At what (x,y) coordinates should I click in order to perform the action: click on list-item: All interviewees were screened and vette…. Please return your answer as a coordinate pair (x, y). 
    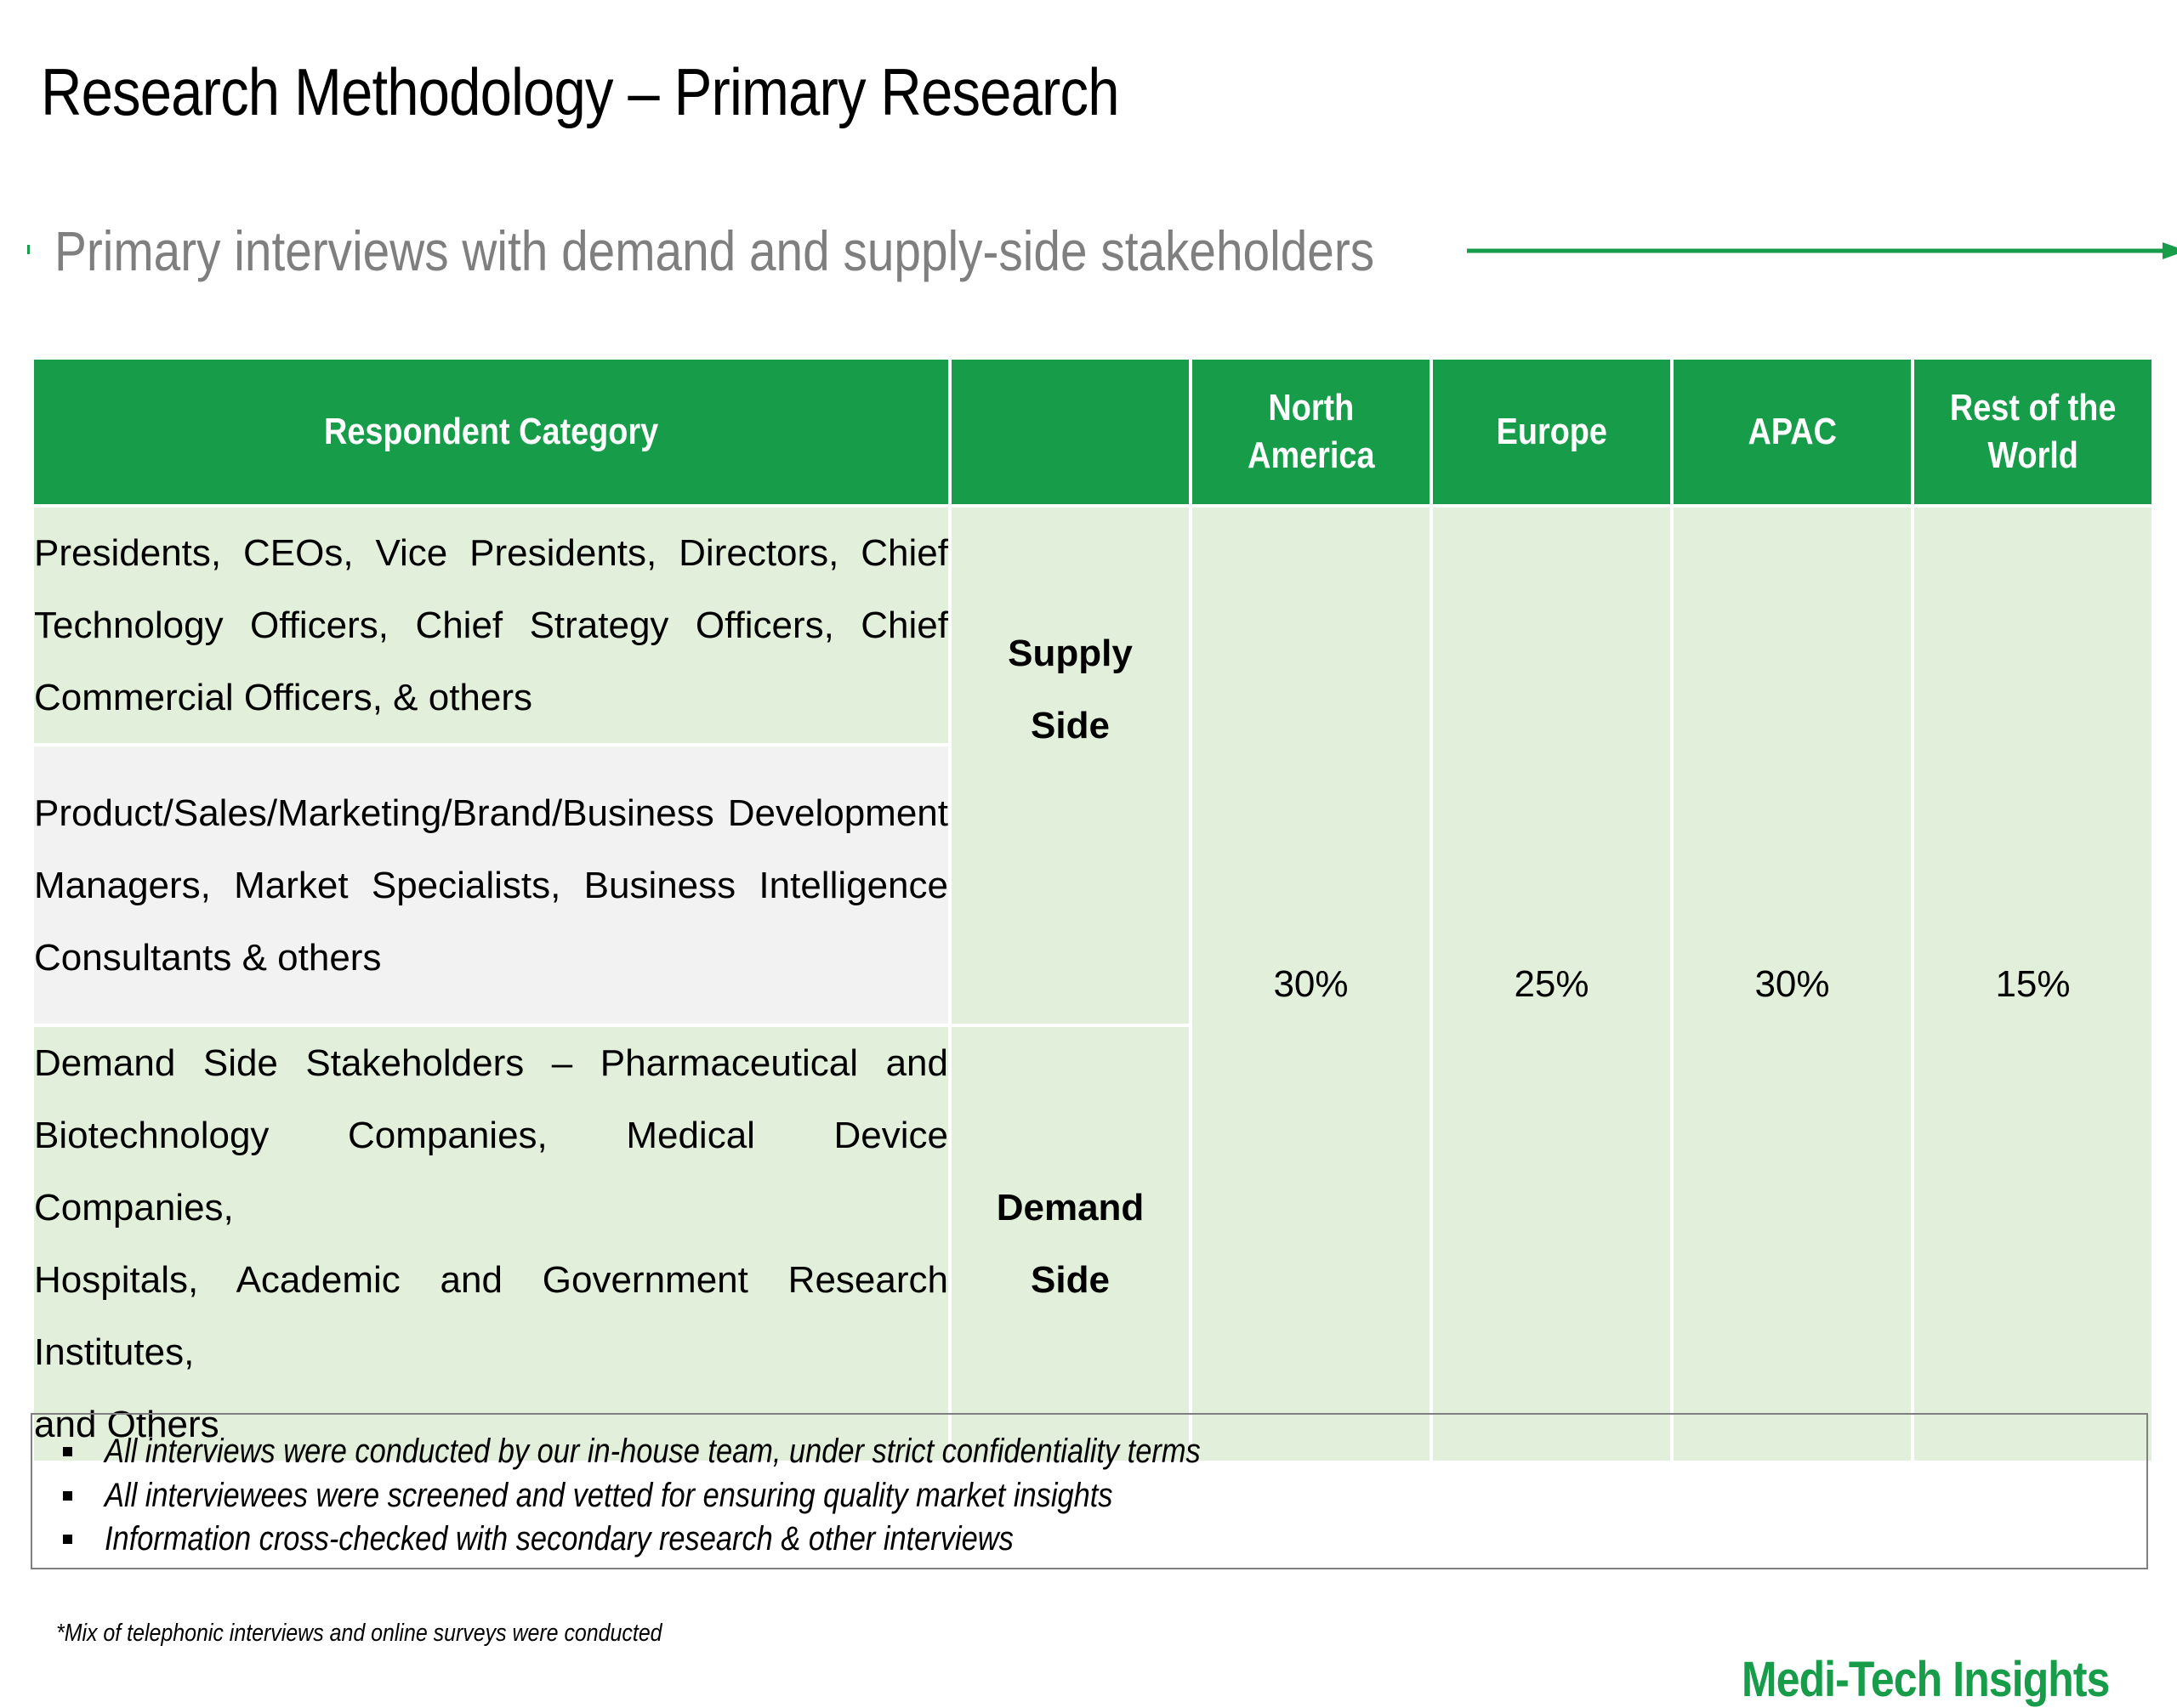
    Looking at the image, I should click on (1102, 1496).